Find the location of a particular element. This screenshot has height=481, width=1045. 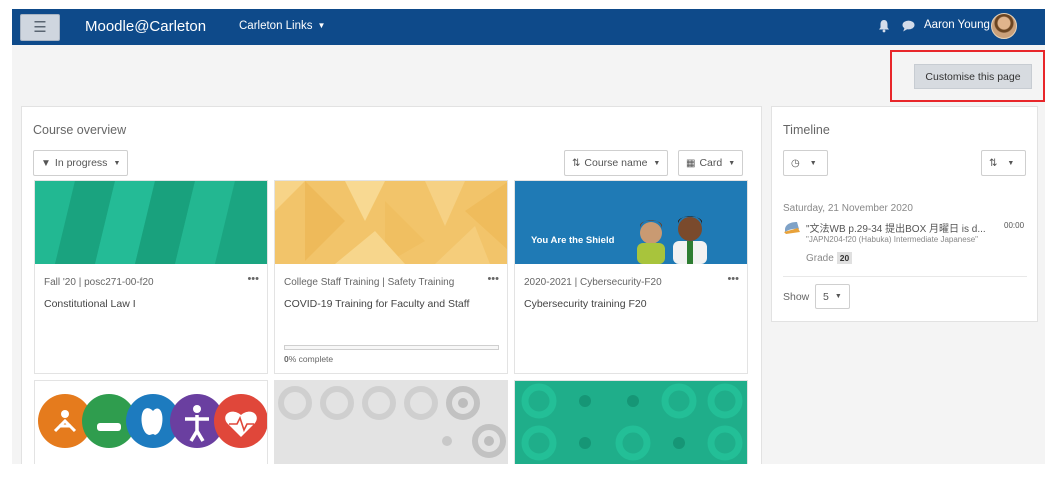

timeline-event-time: 00:00 is located at coordinates (1014, 225).